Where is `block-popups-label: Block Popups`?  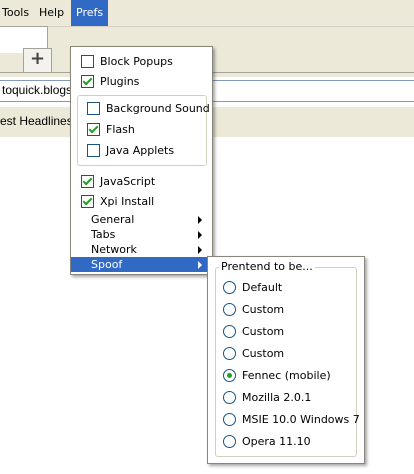
block-popups-label: Block Popups is located at coordinates (136, 61).